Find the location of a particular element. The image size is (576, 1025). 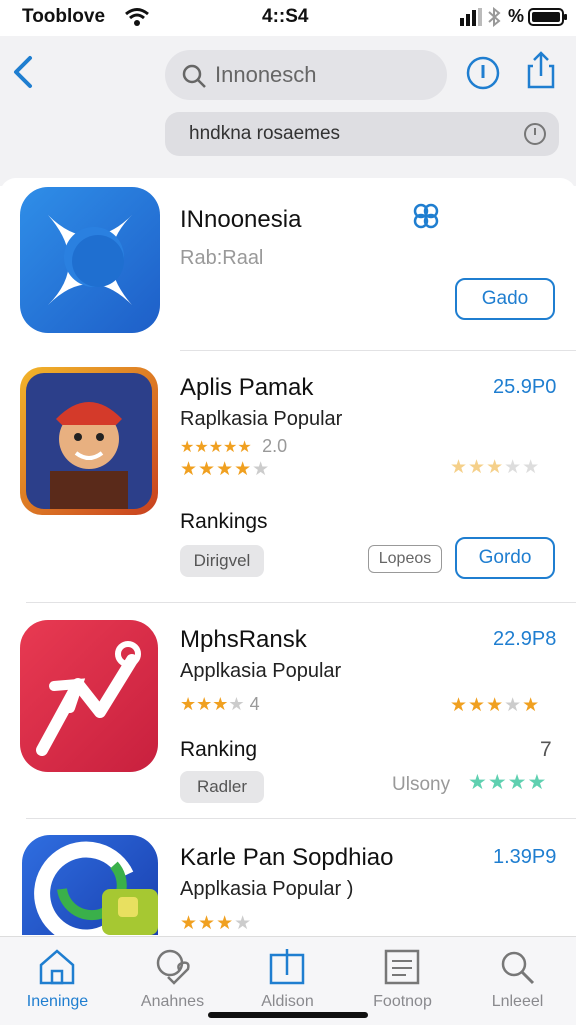

app-icon-karle is located at coordinates (90, 885).